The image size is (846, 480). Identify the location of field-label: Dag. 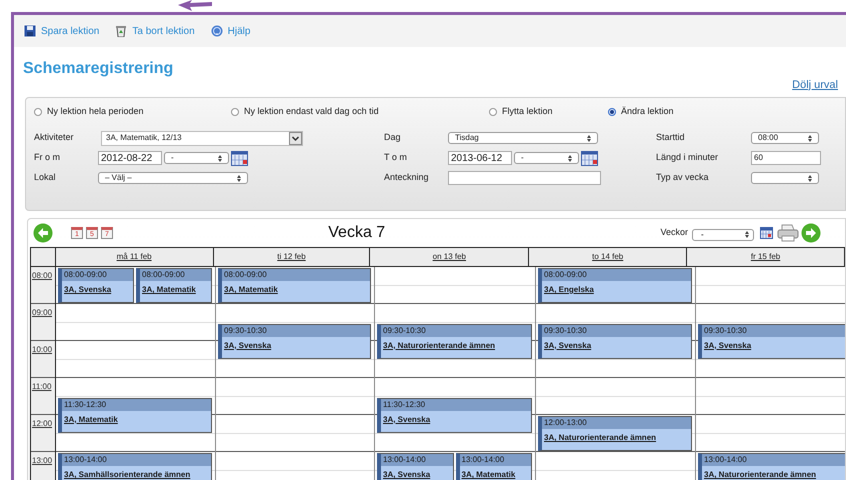
(393, 137).